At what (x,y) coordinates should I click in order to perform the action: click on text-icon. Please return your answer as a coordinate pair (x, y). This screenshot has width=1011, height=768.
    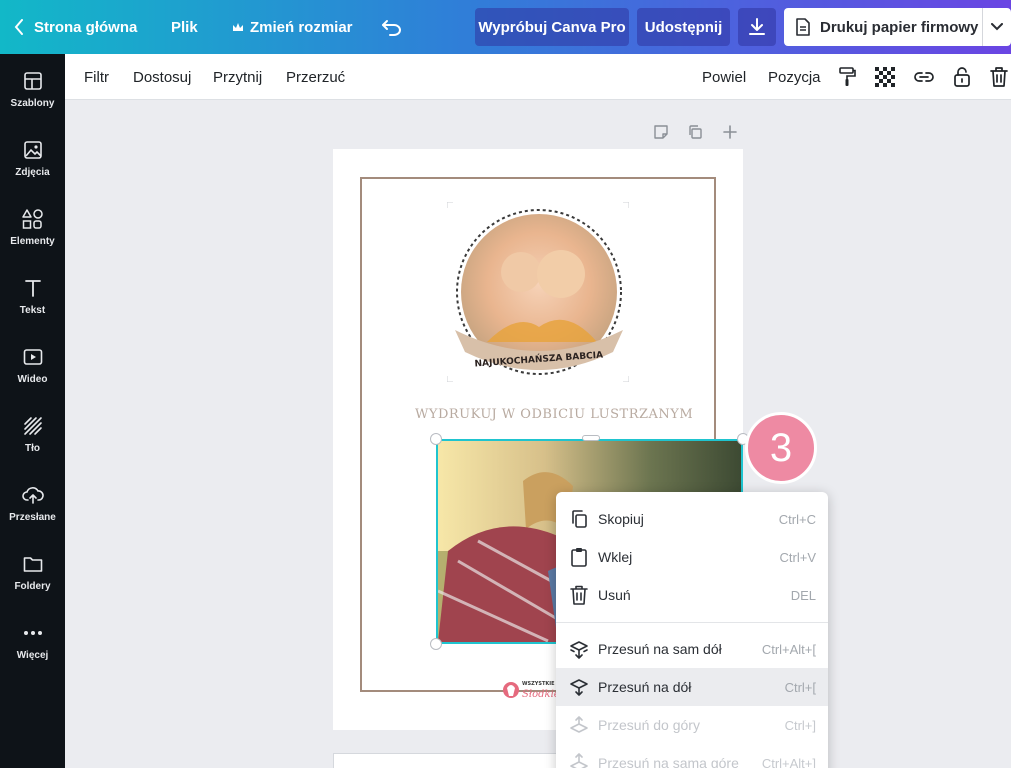
    Looking at the image, I should click on (33, 288).